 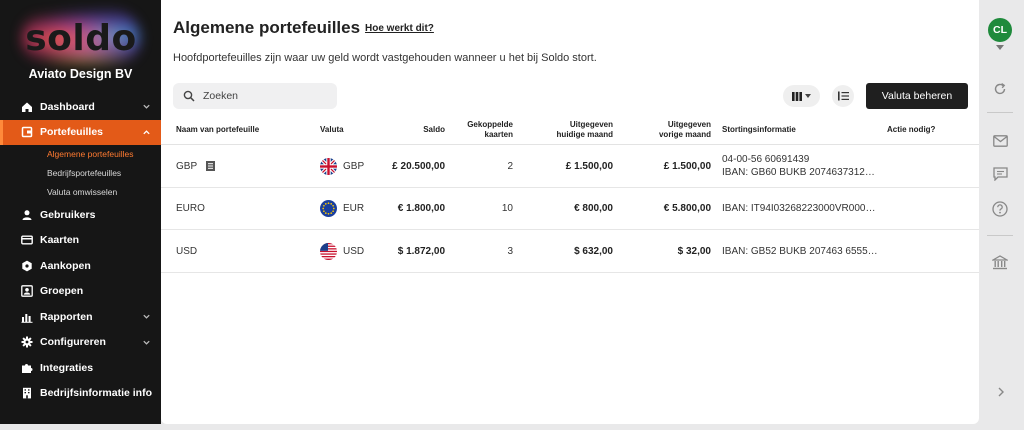 What do you see at coordinates (694, 251) in the screenshot?
I see `spent-previous-cell: $ 32,00` at bounding box center [694, 251].